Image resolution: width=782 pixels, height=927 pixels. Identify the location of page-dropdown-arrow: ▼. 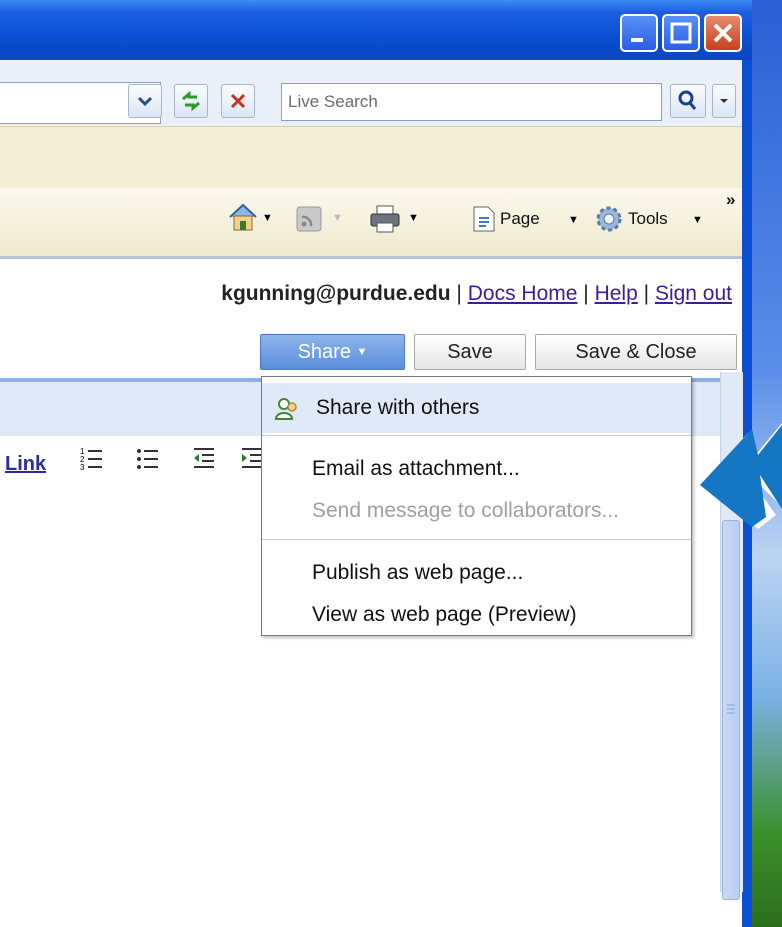
(573, 220).